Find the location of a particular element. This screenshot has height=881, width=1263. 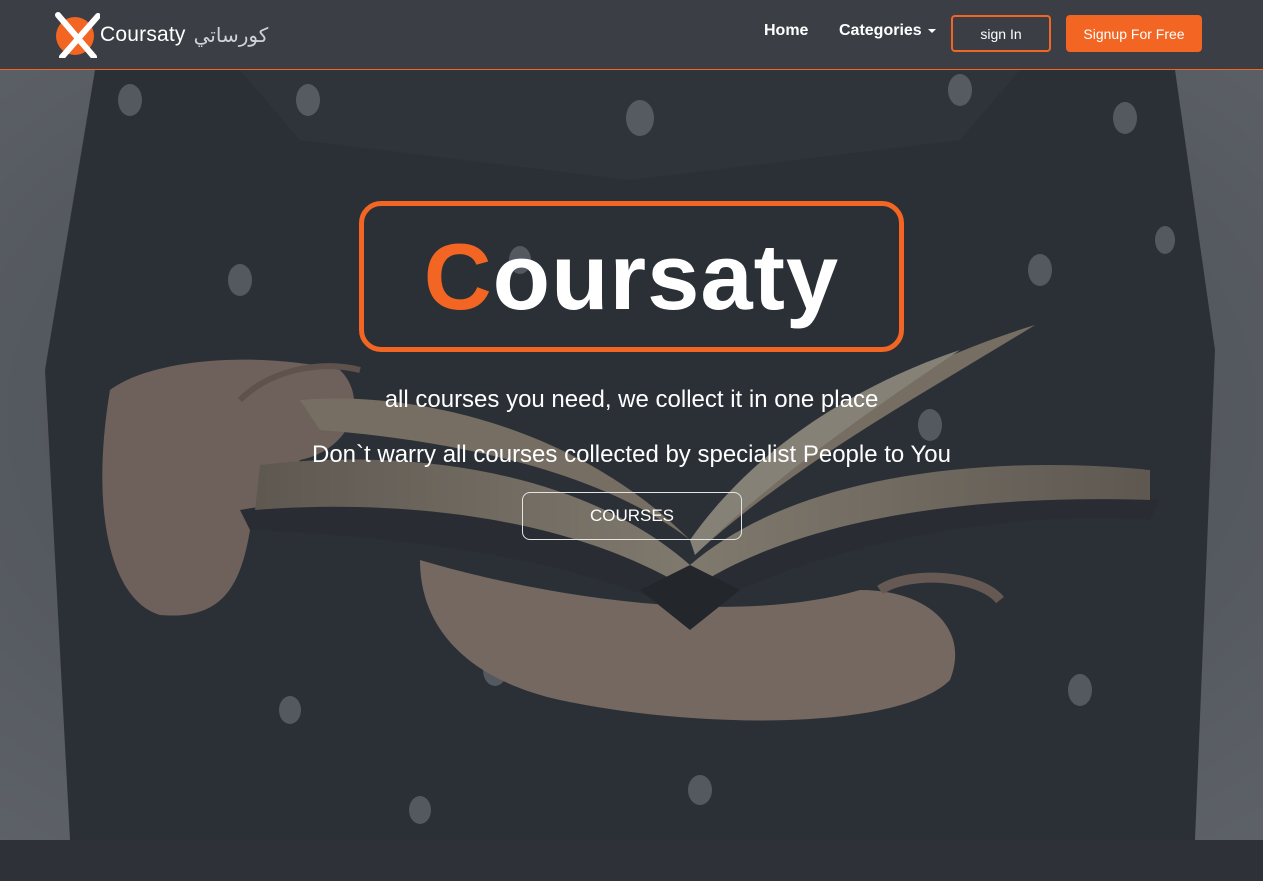

signin-button: sign In is located at coordinates (1001, 33).